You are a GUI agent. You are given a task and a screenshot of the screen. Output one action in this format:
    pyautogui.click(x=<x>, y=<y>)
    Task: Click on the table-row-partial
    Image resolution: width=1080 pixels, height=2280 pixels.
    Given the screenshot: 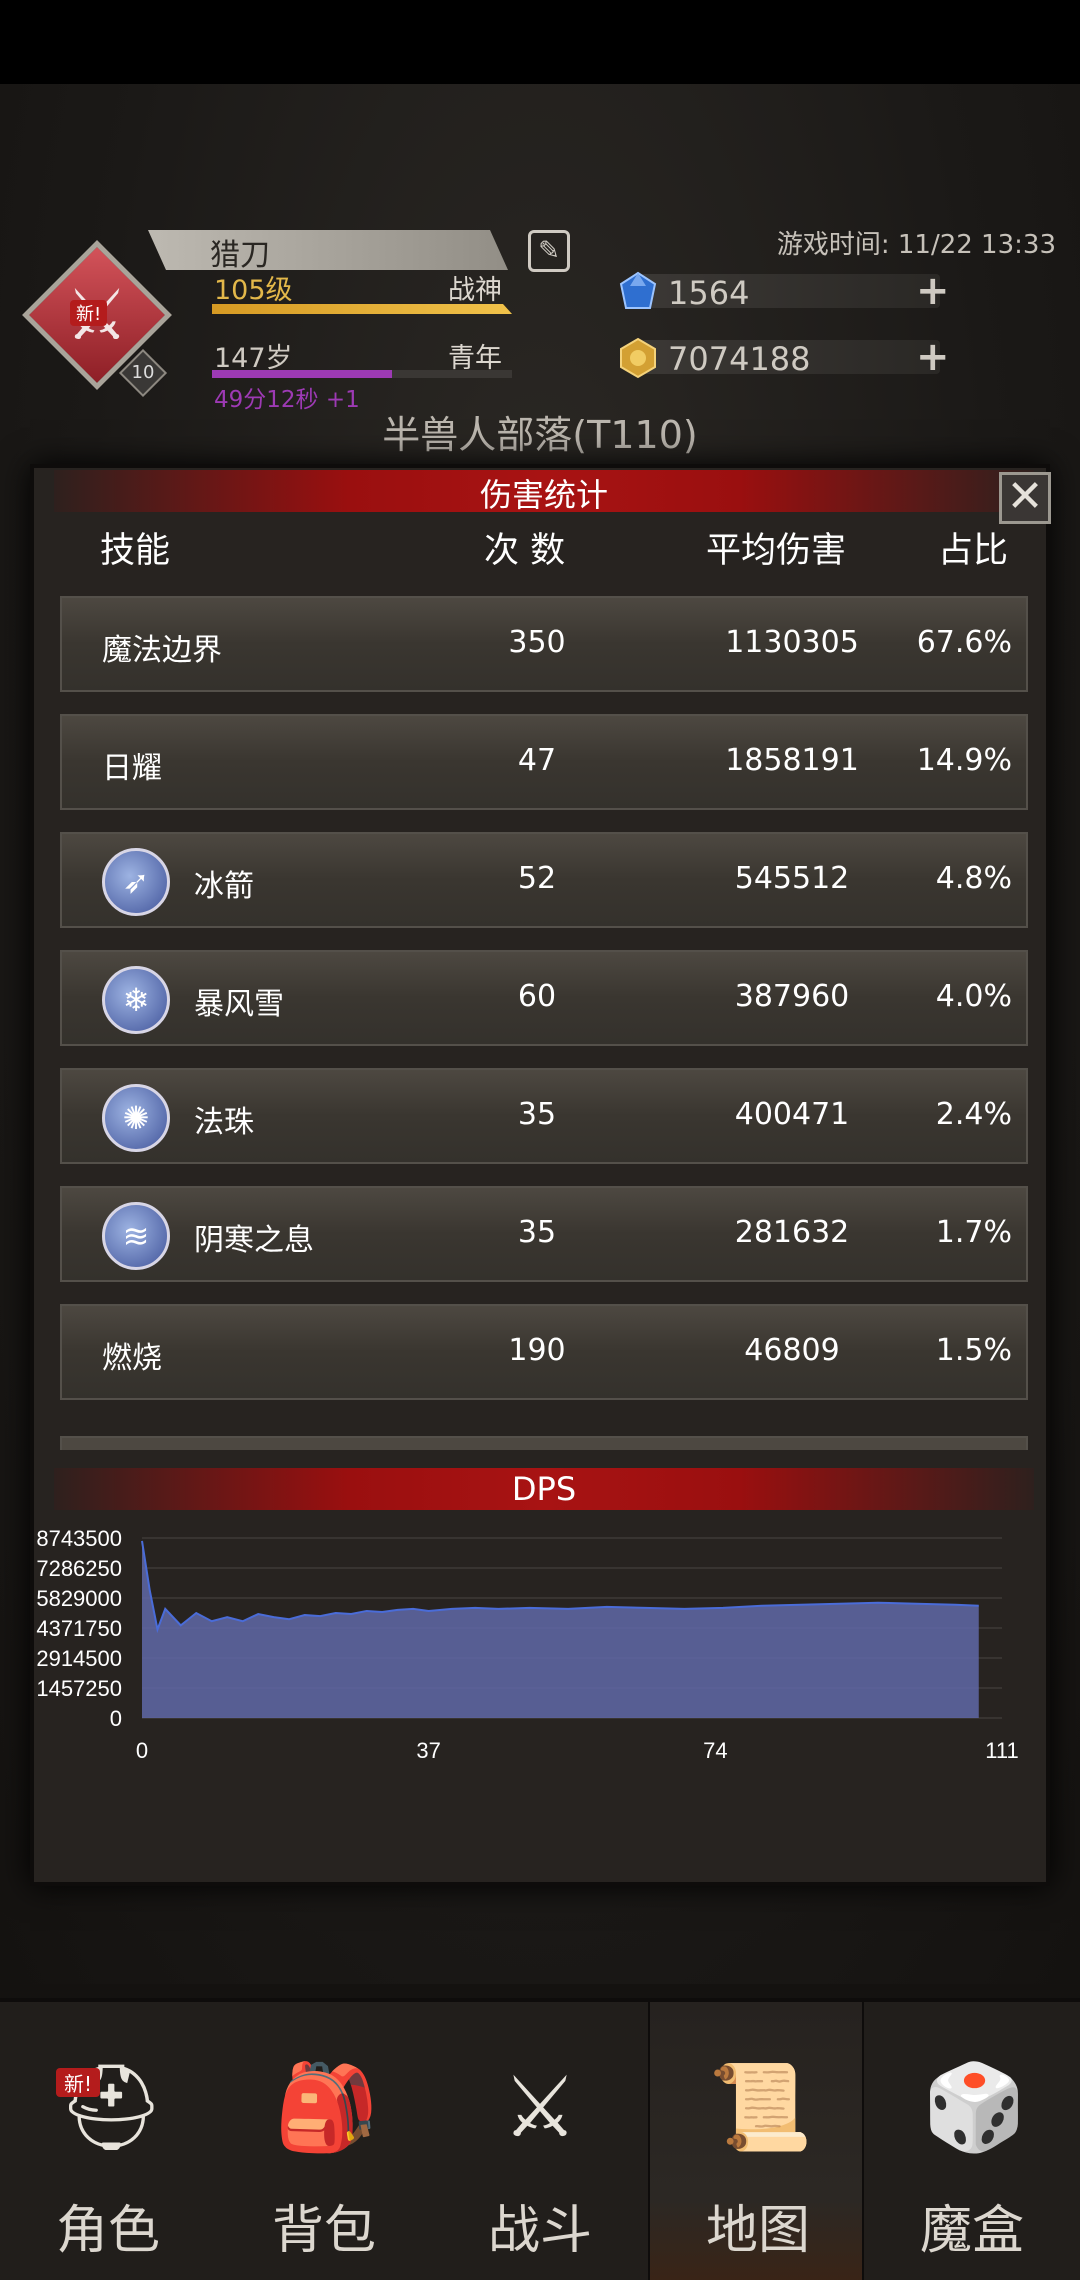 What is the action you would take?
    pyautogui.click(x=544, y=1443)
    